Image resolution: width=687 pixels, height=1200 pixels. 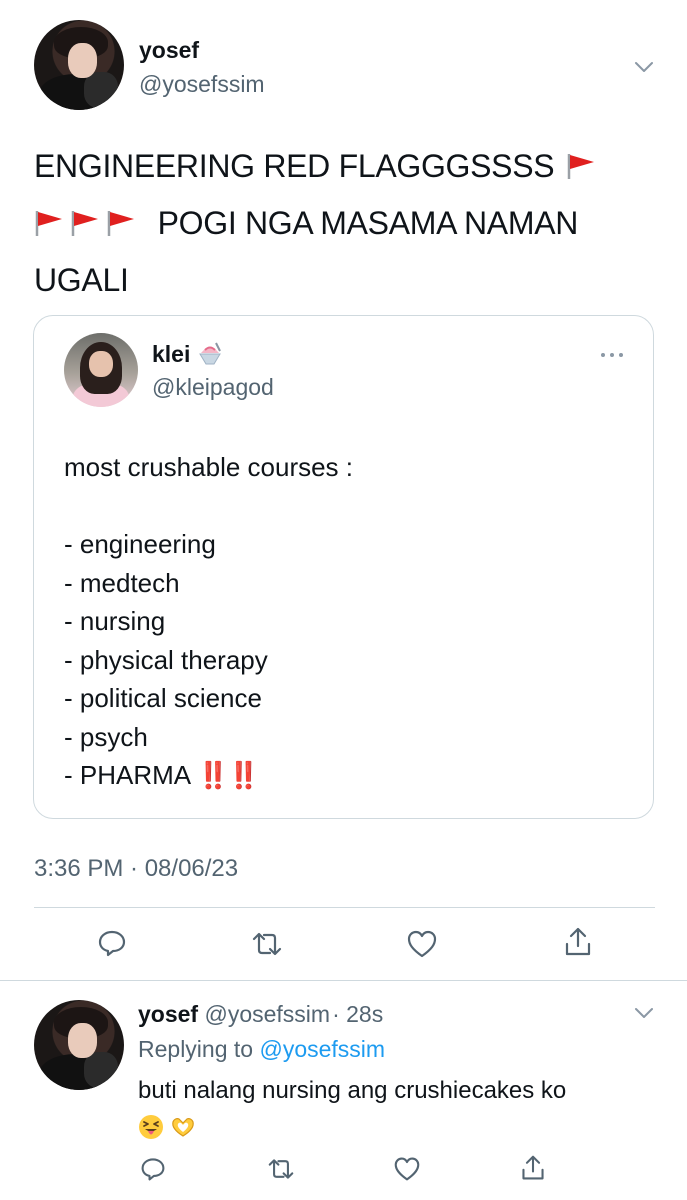 I want to click on tweet-timestamp: 3:36 PM · 08/06/23, so click(x=136, y=869).